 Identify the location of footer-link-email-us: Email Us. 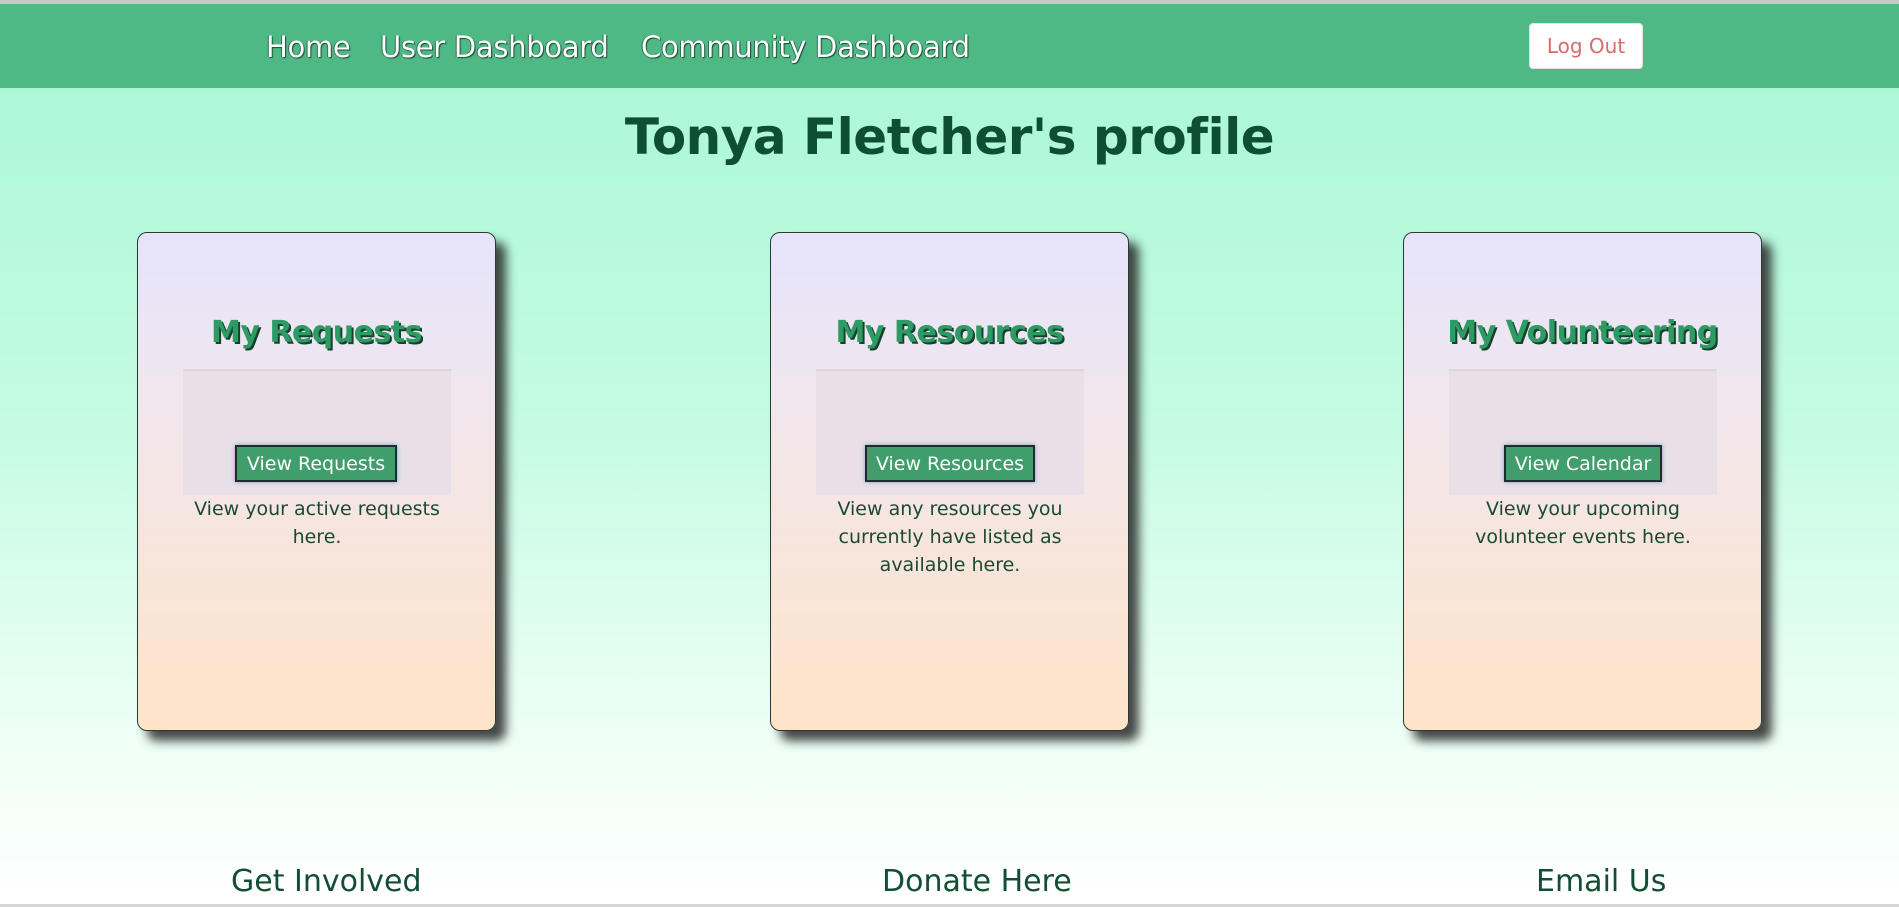
(1601, 881).